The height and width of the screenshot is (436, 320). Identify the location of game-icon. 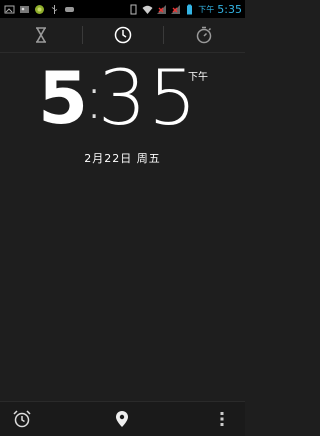
(69, 9).